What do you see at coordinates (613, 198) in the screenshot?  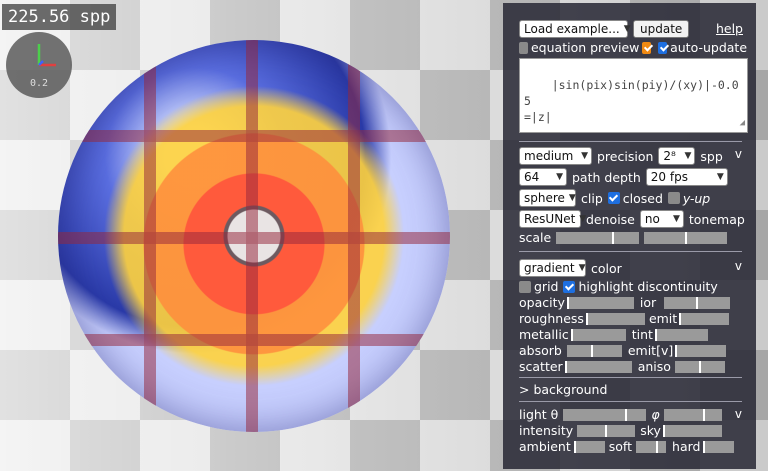 I see `closed-checkbox` at bounding box center [613, 198].